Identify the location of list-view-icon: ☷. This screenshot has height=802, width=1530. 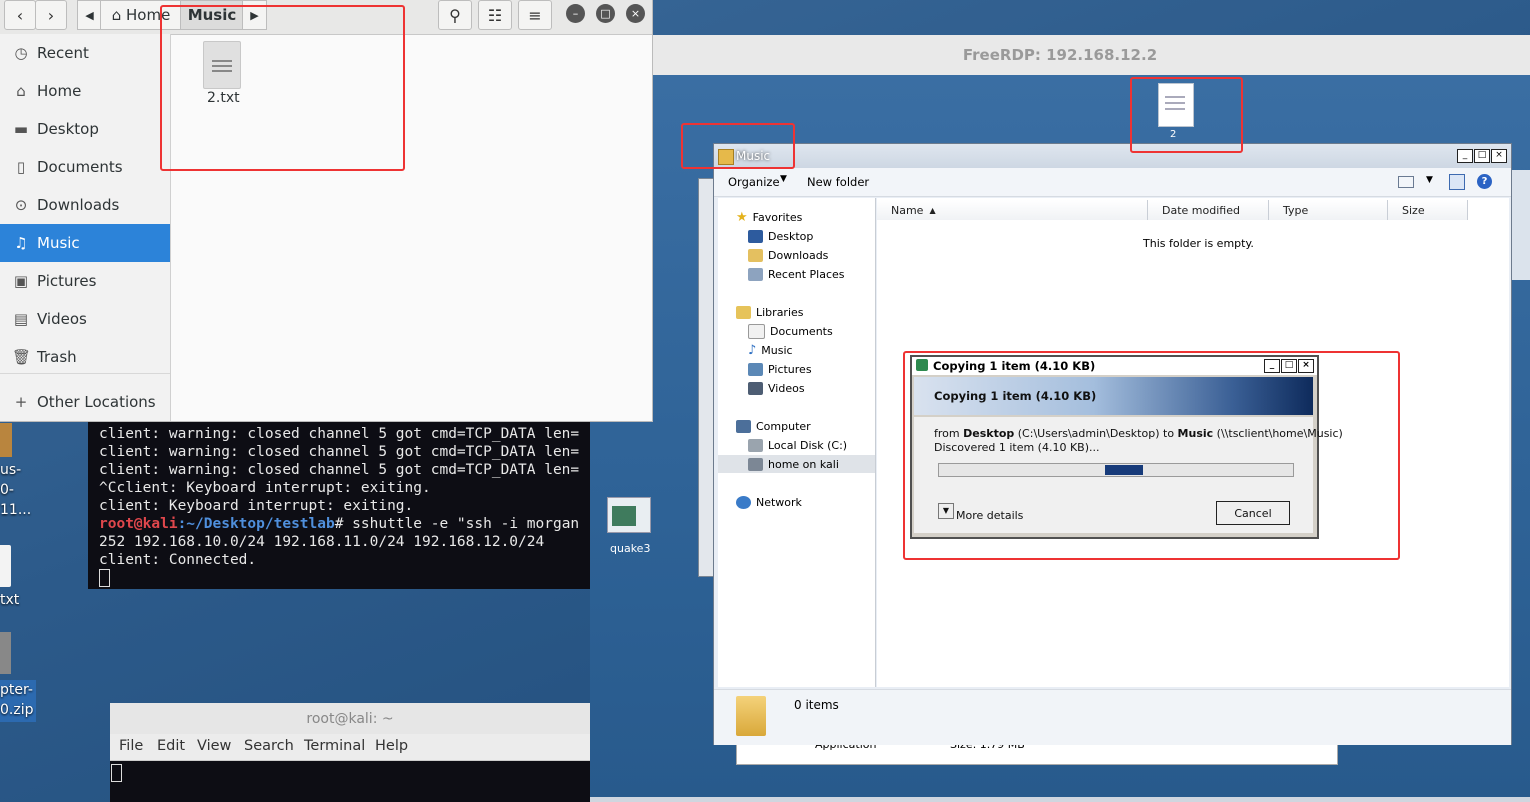
(495, 15).